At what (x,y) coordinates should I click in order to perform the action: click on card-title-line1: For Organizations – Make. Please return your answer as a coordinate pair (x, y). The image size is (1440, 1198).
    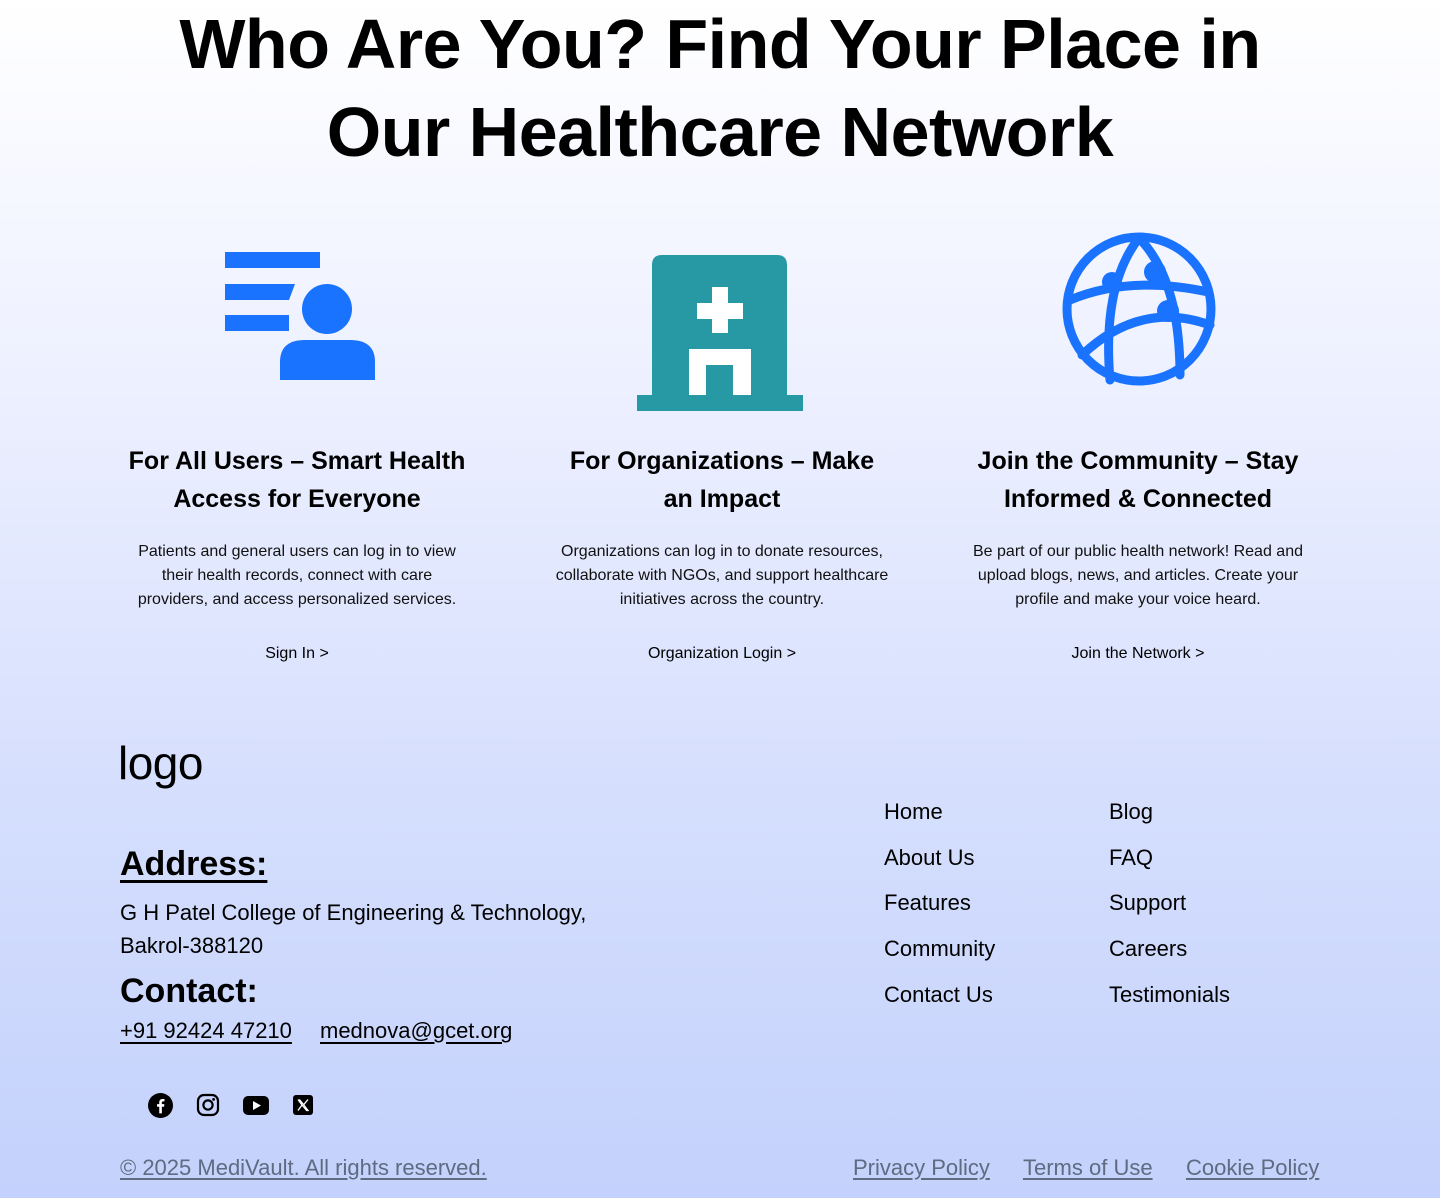
    Looking at the image, I should click on (722, 461).